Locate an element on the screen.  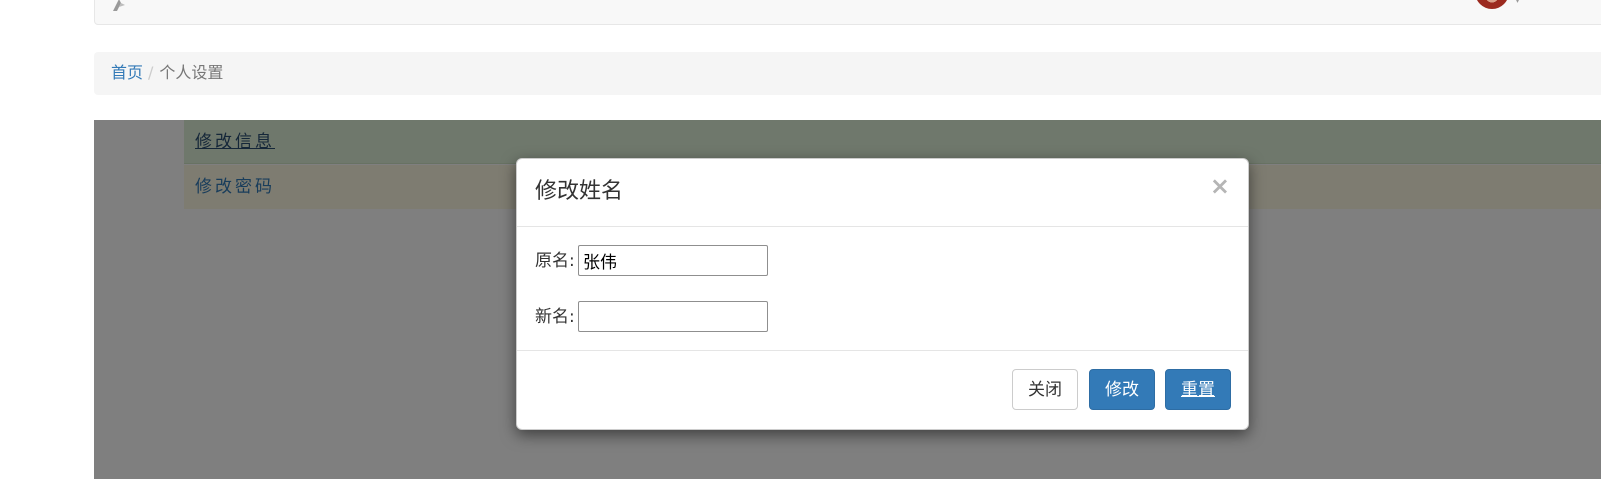
user-avatar is located at coordinates (1492, 4).